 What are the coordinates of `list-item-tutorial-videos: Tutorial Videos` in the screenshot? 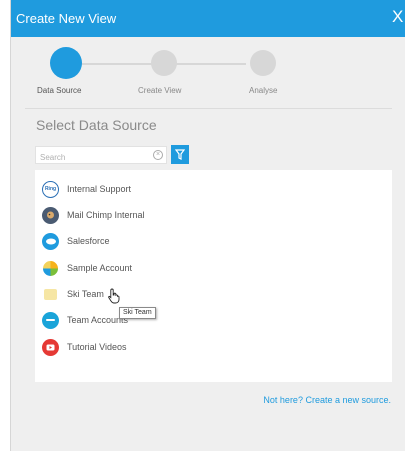 It's located at (84, 347).